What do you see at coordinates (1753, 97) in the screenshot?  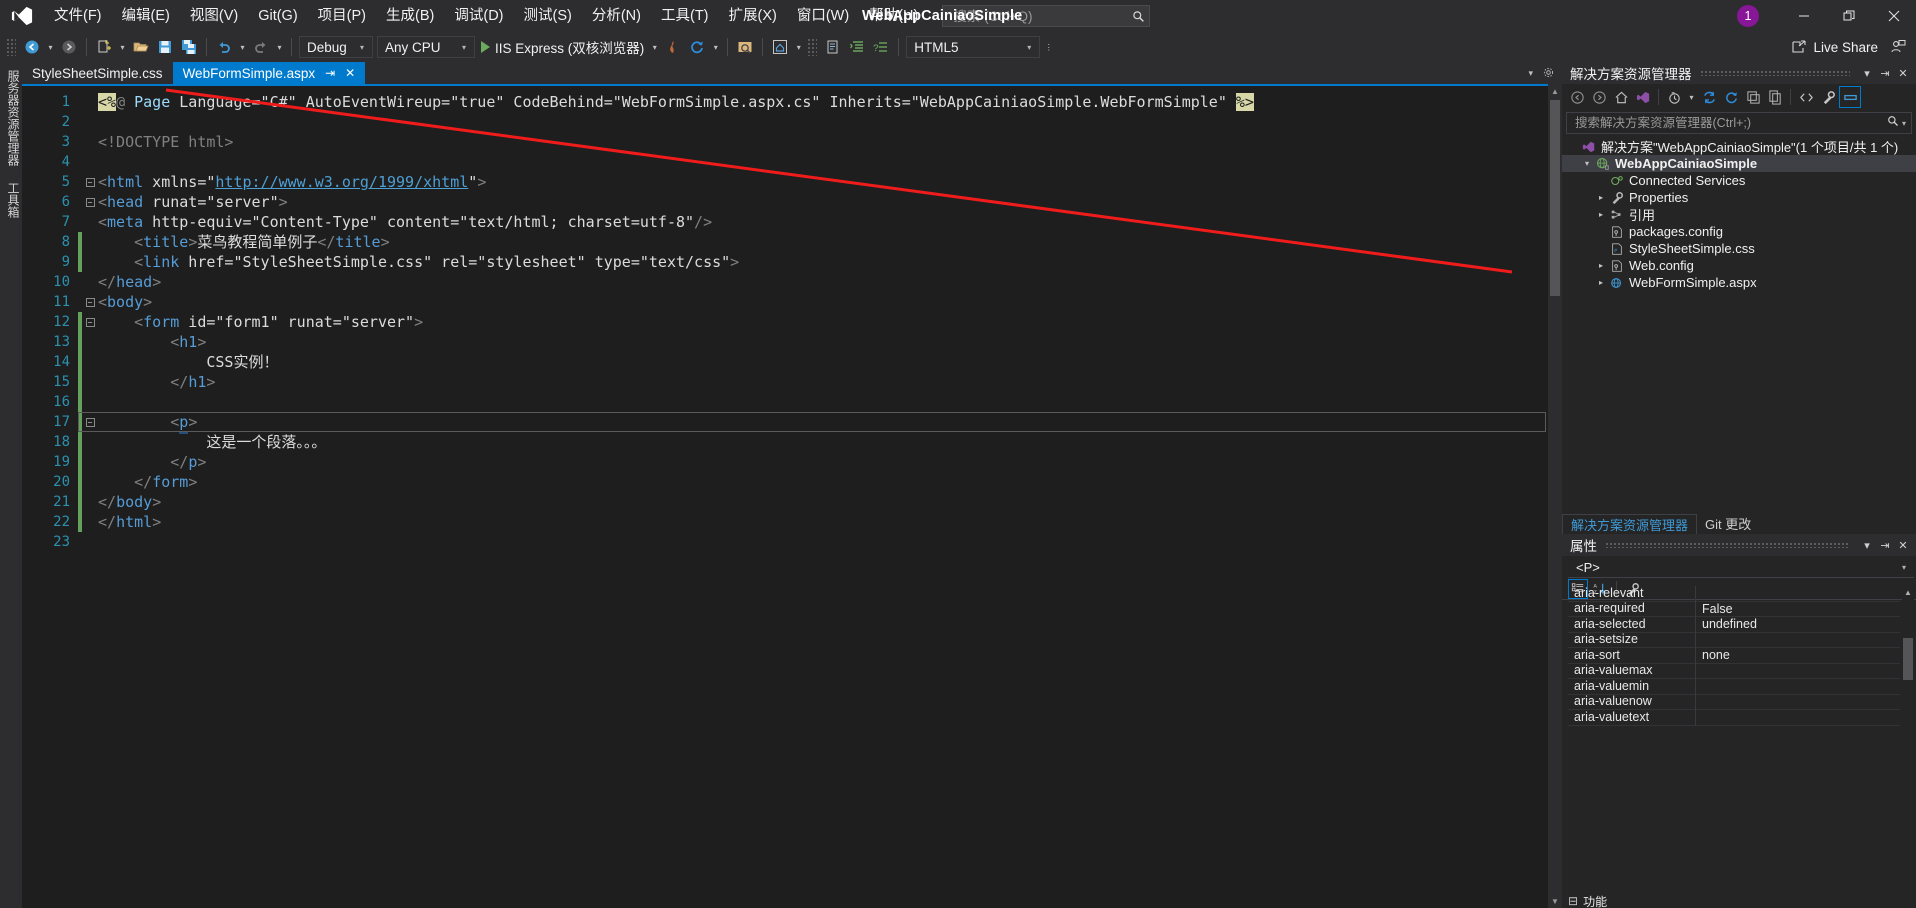 I see `collapse-all-icon` at bounding box center [1753, 97].